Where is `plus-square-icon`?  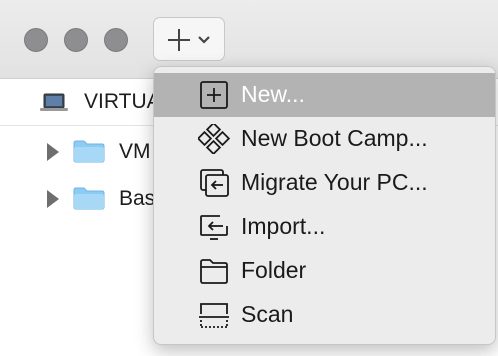
plus-square-icon is located at coordinates (214, 95).